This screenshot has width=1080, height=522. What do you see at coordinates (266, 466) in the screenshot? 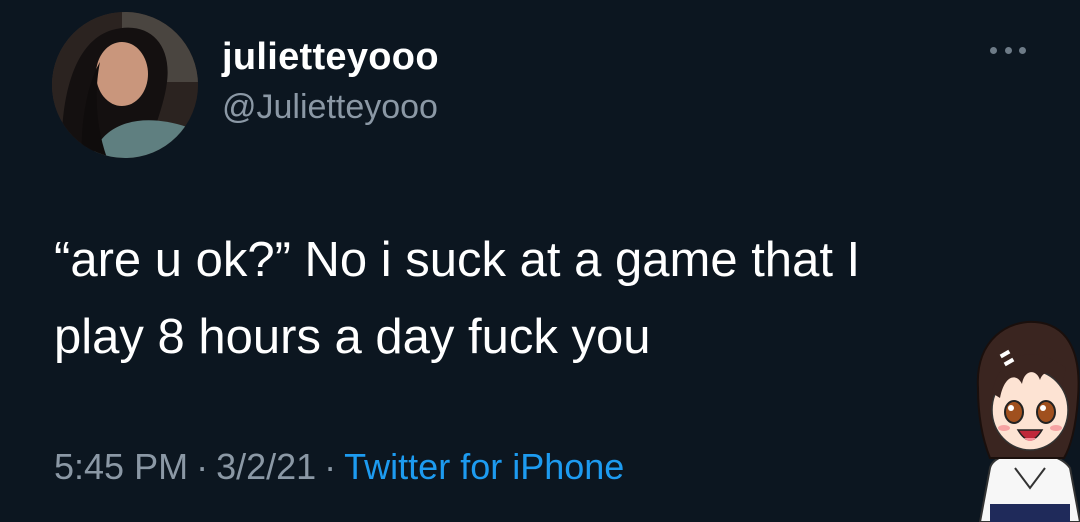
I see `tweet-date: 3/2/21` at bounding box center [266, 466].